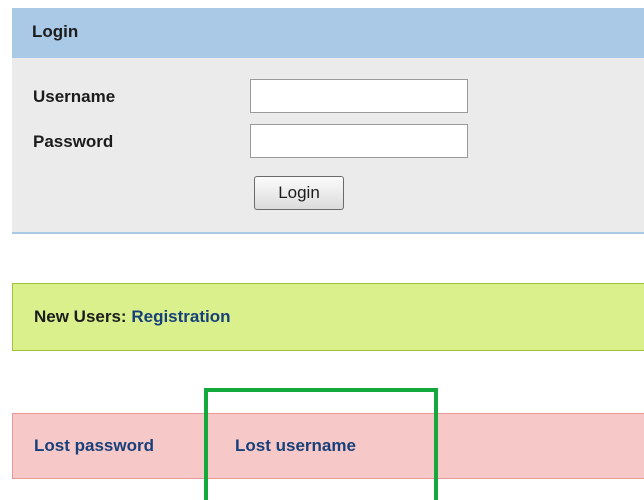 Image resolution: width=644 pixels, height=500 pixels. I want to click on password-input, so click(359, 141).